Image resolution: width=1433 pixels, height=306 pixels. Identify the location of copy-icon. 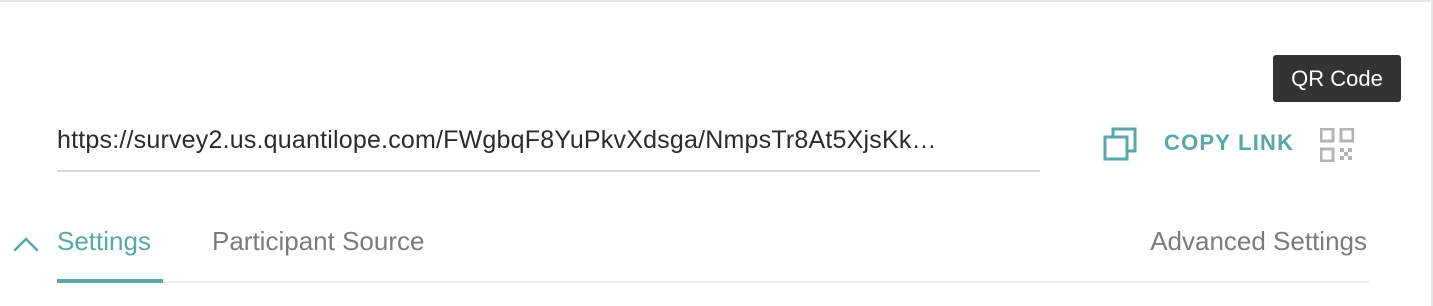
(1120, 144).